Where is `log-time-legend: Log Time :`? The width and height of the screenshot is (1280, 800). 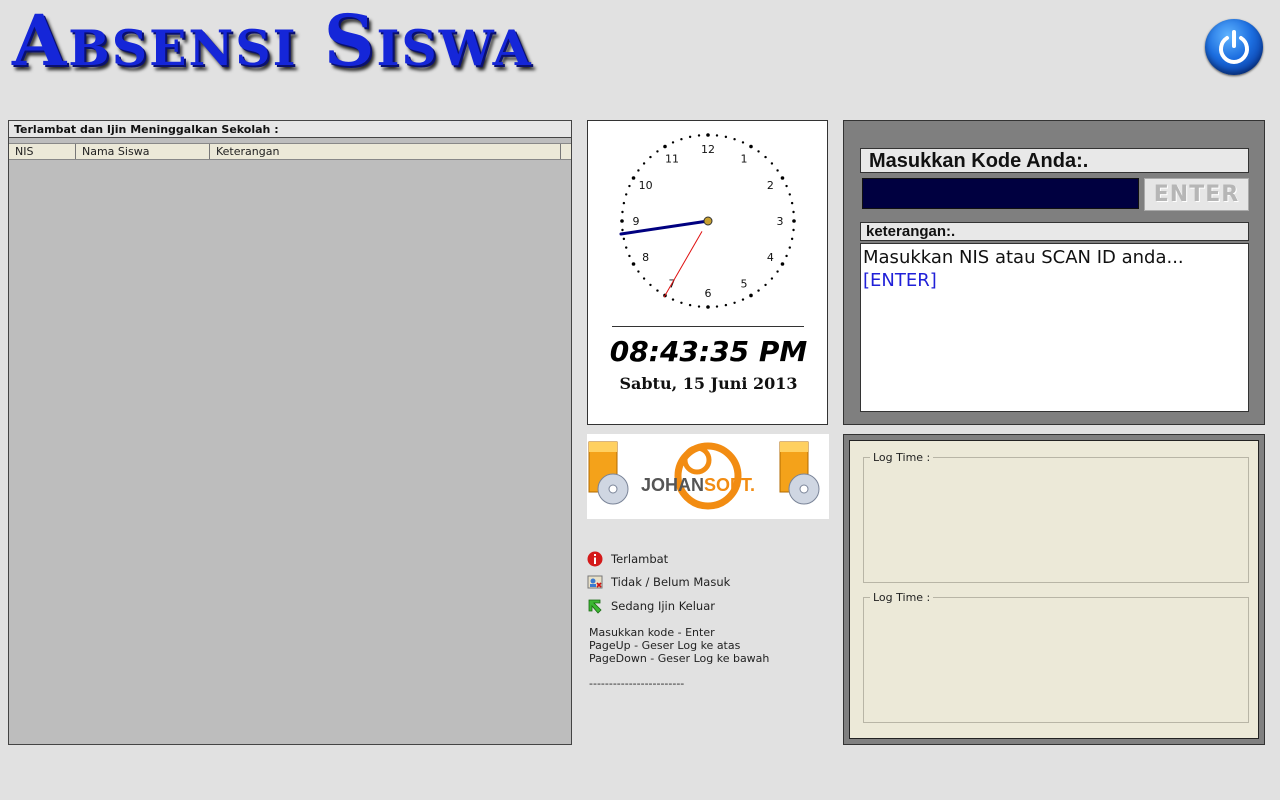 log-time-legend: Log Time : is located at coordinates (902, 597).